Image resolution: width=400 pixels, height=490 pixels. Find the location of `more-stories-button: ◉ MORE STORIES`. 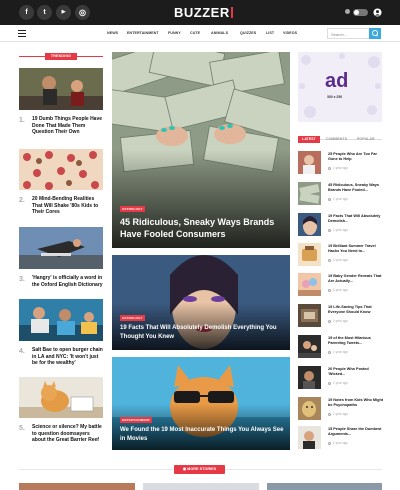

more-stories-button: ◉ MORE STORIES is located at coordinates (199, 469).